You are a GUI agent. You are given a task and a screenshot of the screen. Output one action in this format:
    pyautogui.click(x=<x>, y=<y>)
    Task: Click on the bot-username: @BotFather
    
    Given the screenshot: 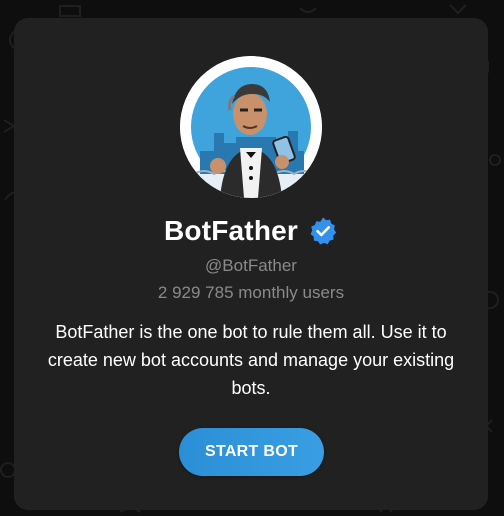 What is the action you would take?
    pyautogui.click(x=251, y=265)
    